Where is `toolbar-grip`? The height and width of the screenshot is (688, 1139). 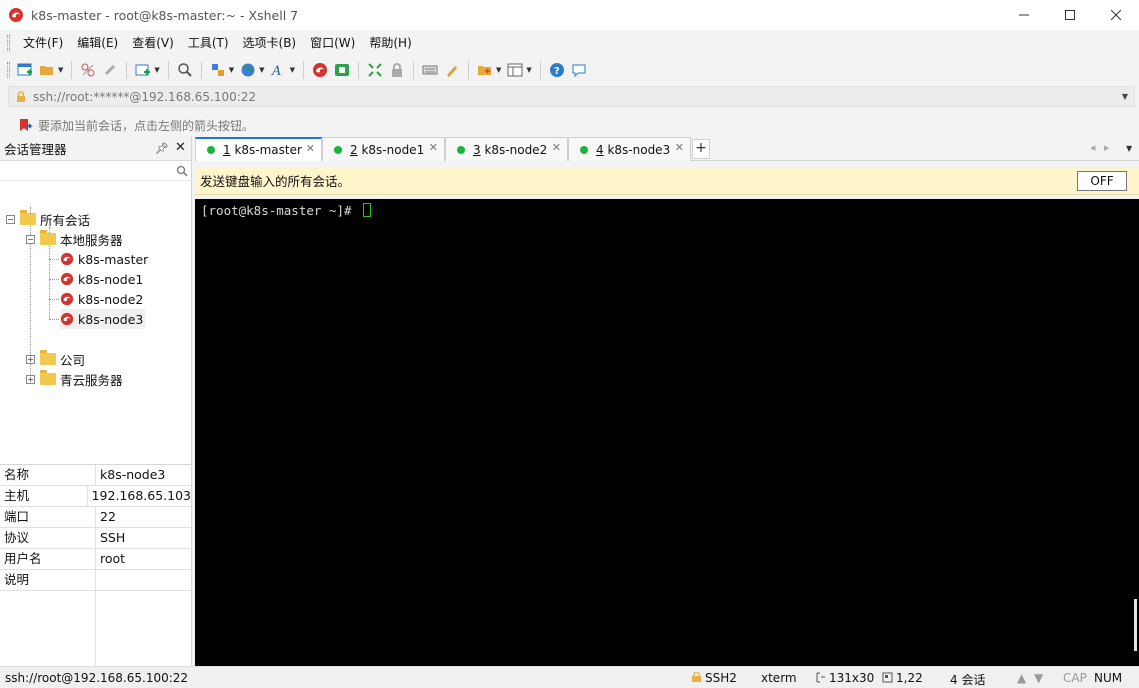
toolbar-grip is located at coordinates (8, 70).